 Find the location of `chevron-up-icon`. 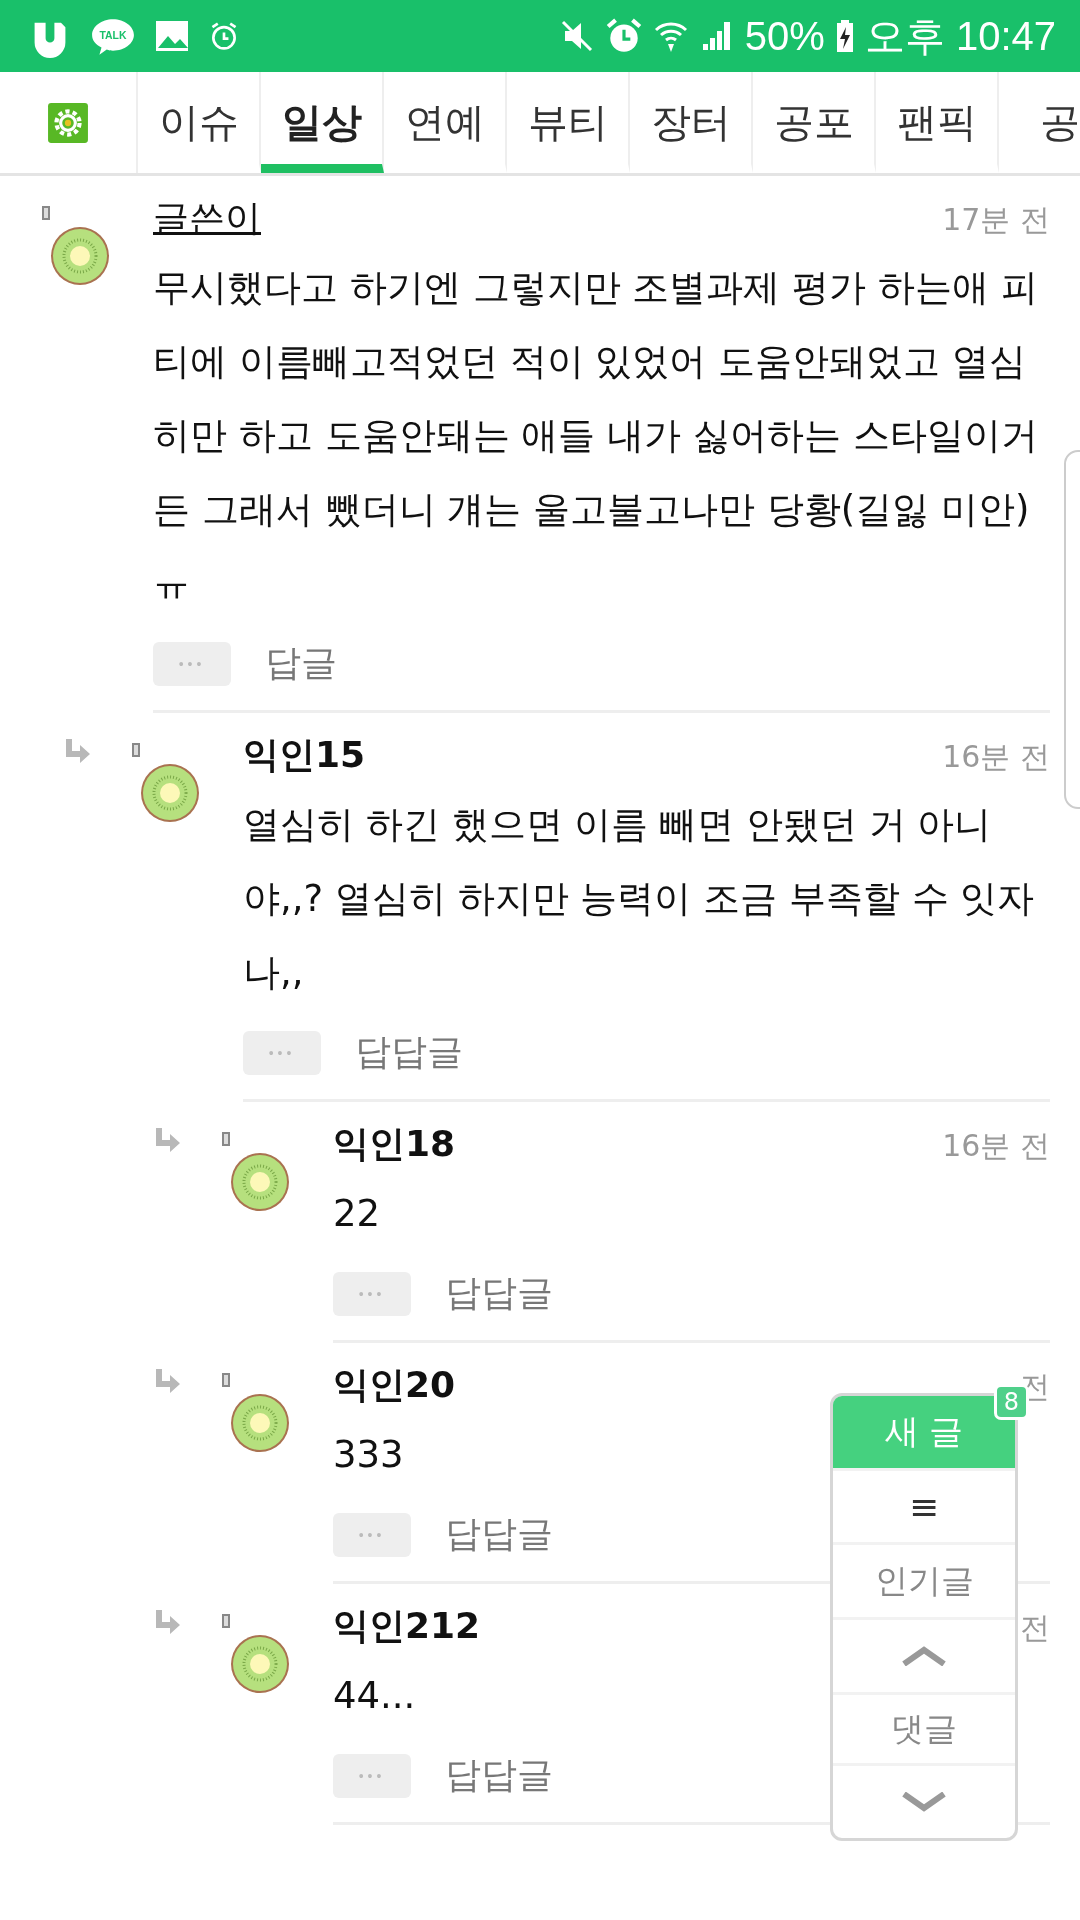

chevron-up-icon is located at coordinates (924, 1655).